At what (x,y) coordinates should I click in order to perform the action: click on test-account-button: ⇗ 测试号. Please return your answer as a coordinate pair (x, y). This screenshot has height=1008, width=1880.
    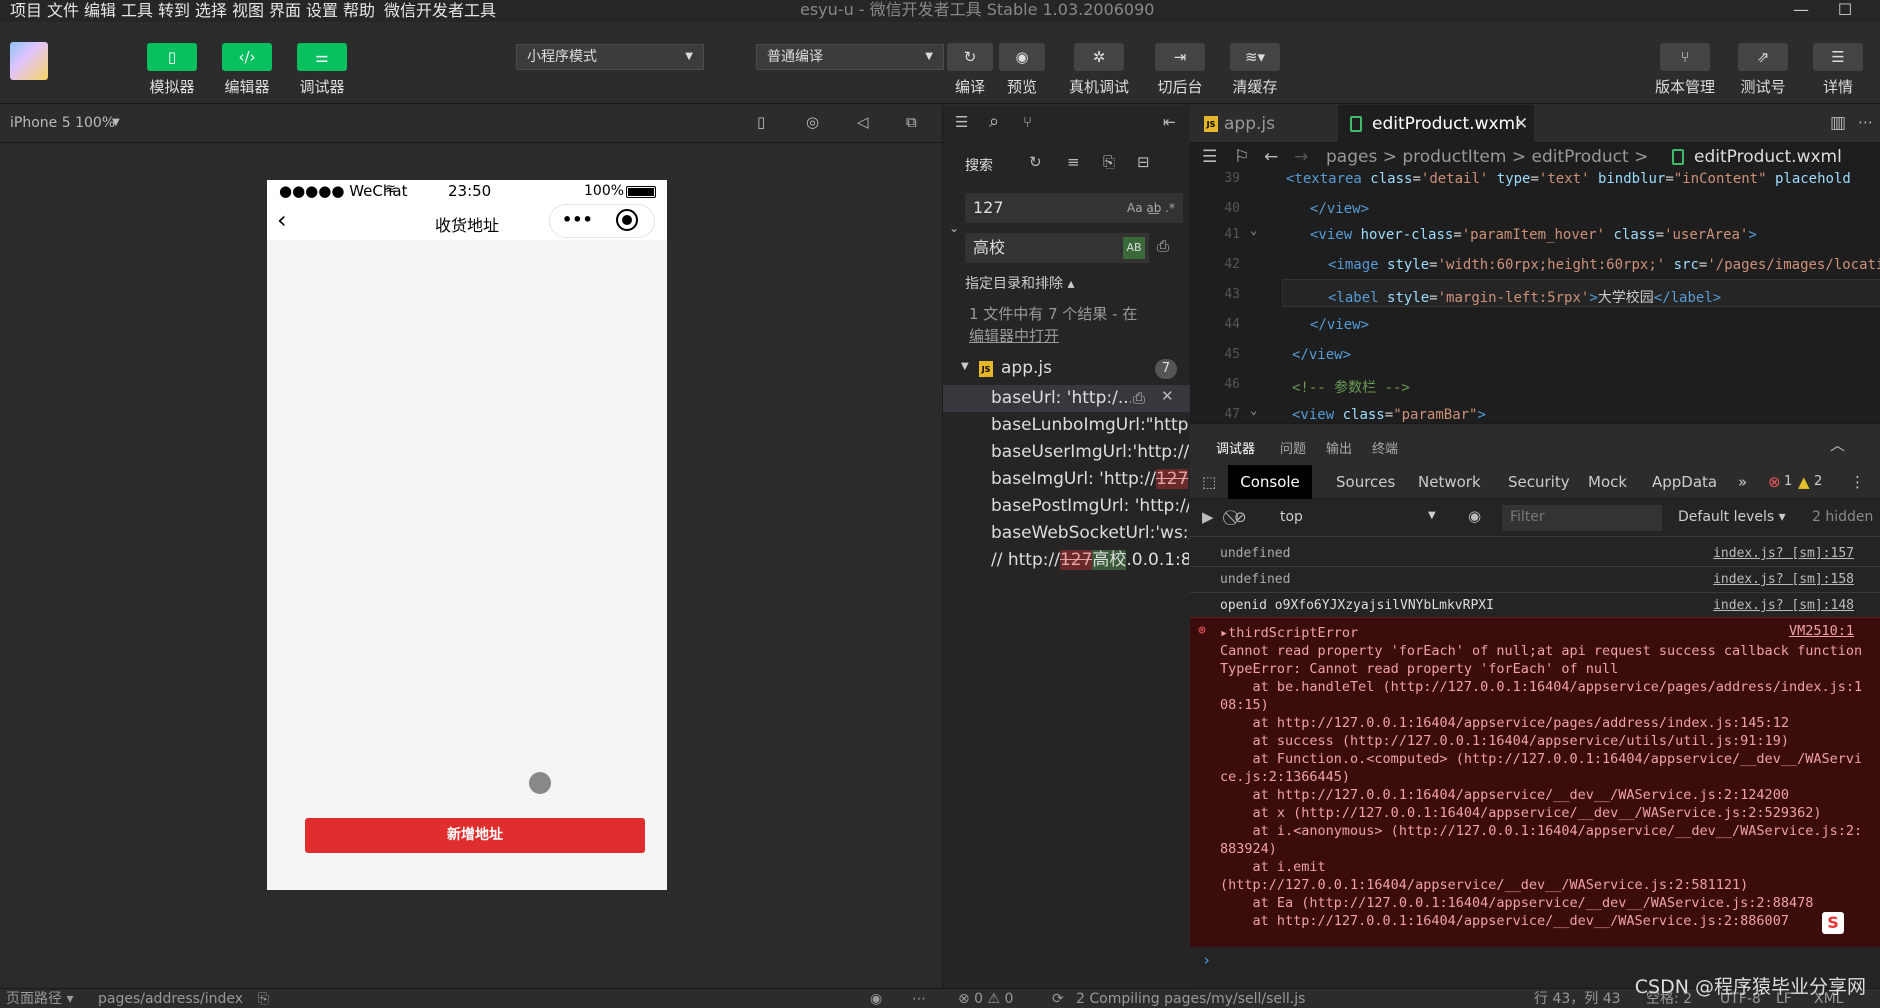
    Looking at the image, I should click on (1763, 70).